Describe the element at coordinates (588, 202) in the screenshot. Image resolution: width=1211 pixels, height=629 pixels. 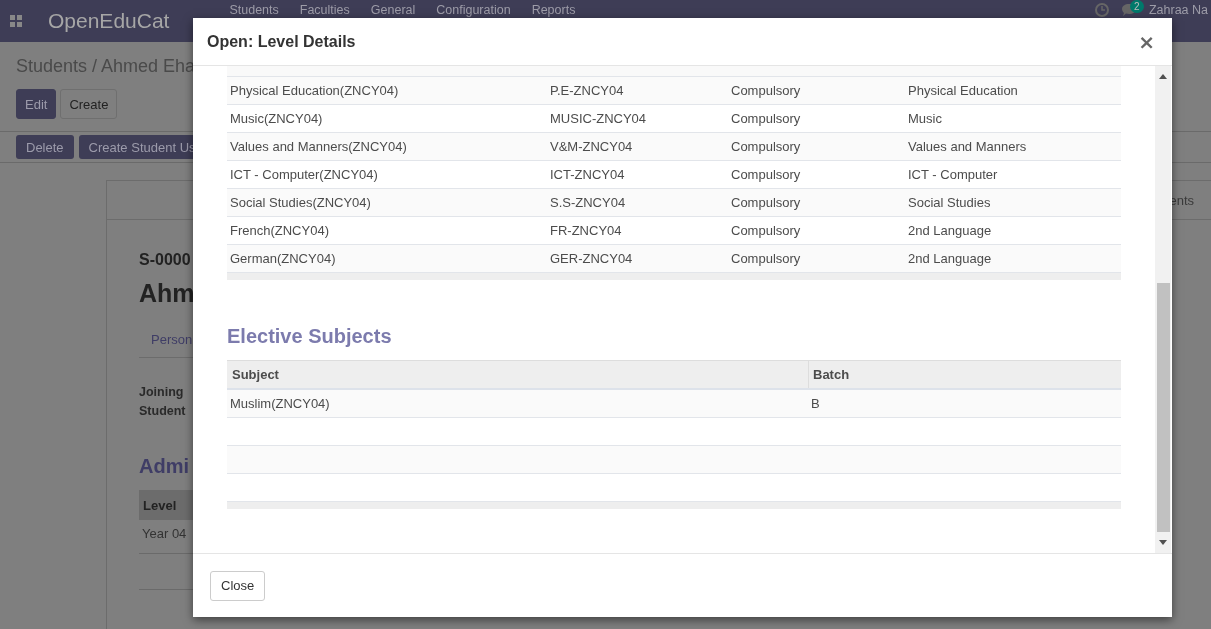
I see `table-cell-text: S.S-ZNCY04` at that location.